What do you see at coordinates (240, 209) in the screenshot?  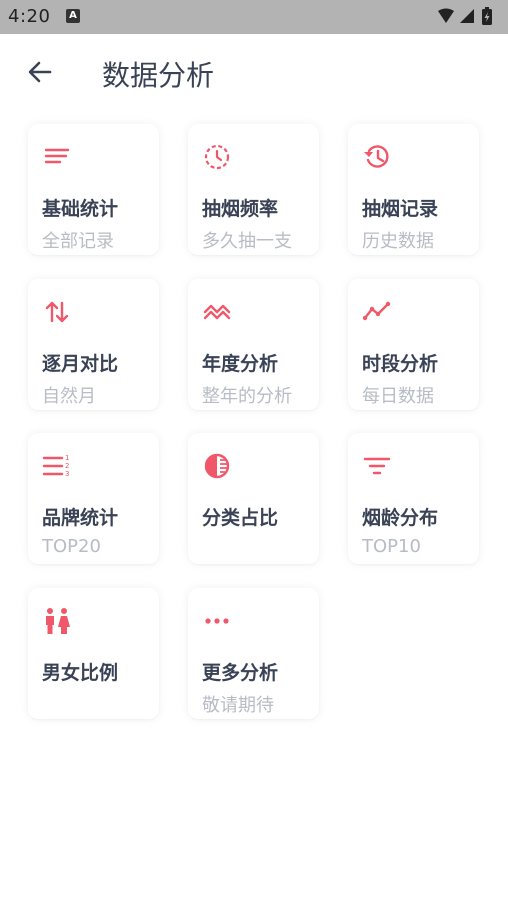 I see `card-title: 抽烟频率` at bounding box center [240, 209].